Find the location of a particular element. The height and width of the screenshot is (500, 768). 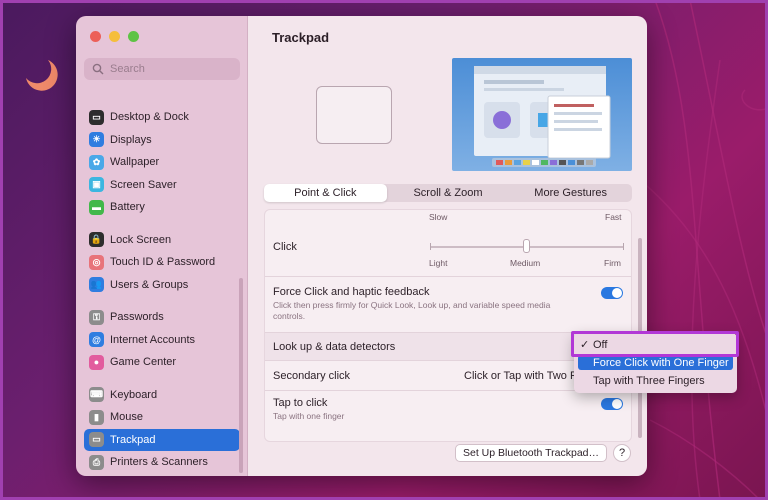

secondary-click-label: Secondary click is located at coordinates (312, 376).